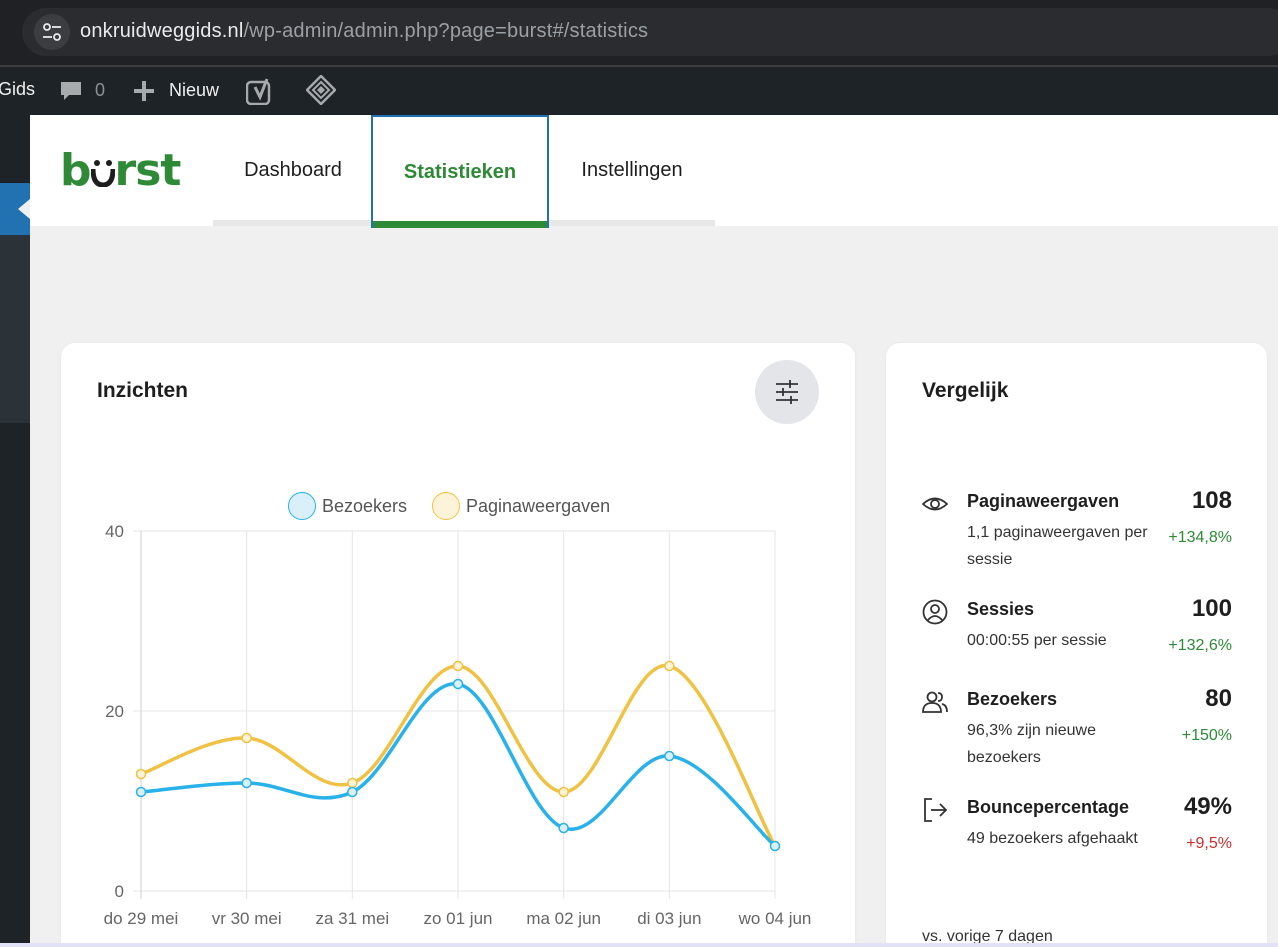 This screenshot has width=1278, height=947. What do you see at coordinates (1052, 838) in the screenshot?
I see `compare-row-subtitle: 49 bezoekers afgehaakt` at bounding box center [1052, 838].